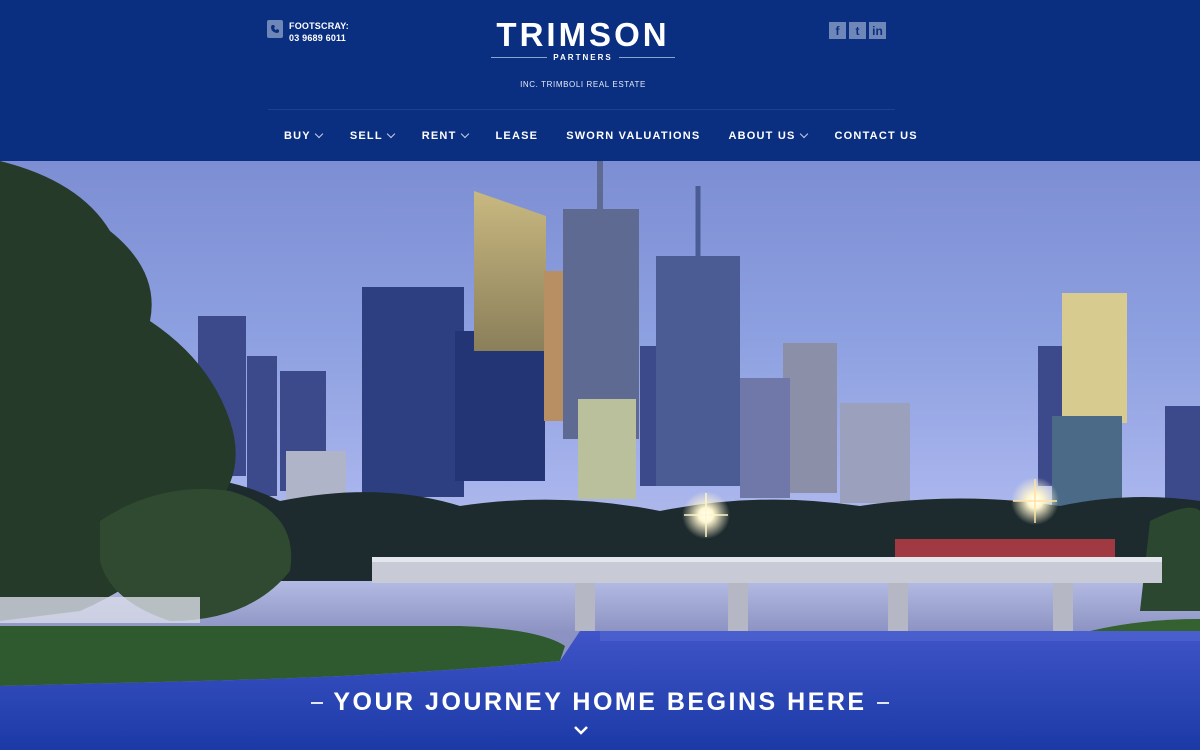 The image size is (1200, 750). I want to click on nav-item-sworn-valuations: SWORN VALUATIONS, so click(633, 136).